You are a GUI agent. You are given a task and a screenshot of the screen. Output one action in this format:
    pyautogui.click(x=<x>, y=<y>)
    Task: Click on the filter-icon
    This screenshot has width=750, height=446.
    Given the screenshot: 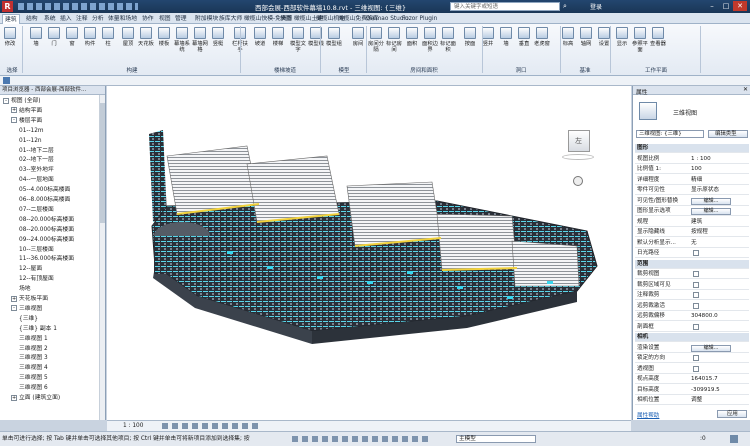 What is the action you would take?
    pyautogui.click(x=734, y=439)
    